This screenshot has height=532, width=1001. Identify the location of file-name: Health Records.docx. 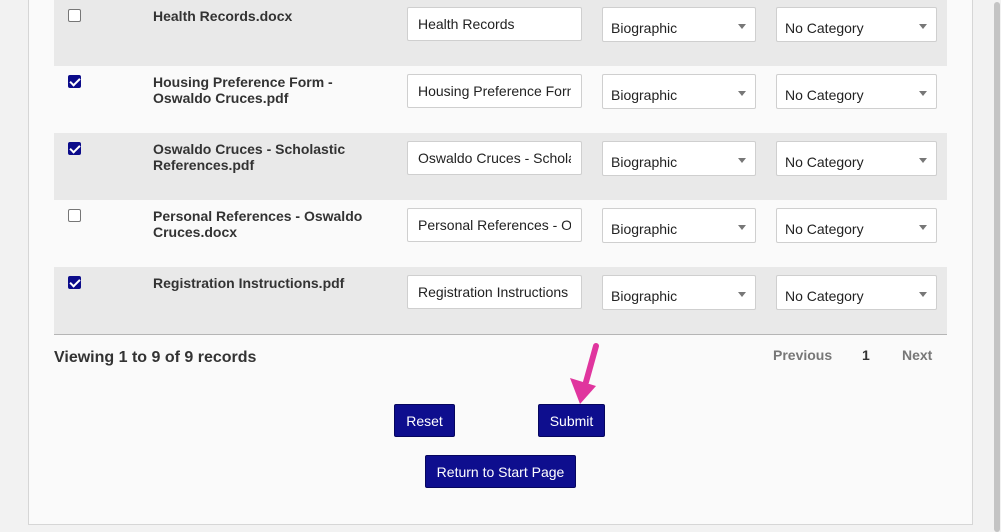
(223, 16).